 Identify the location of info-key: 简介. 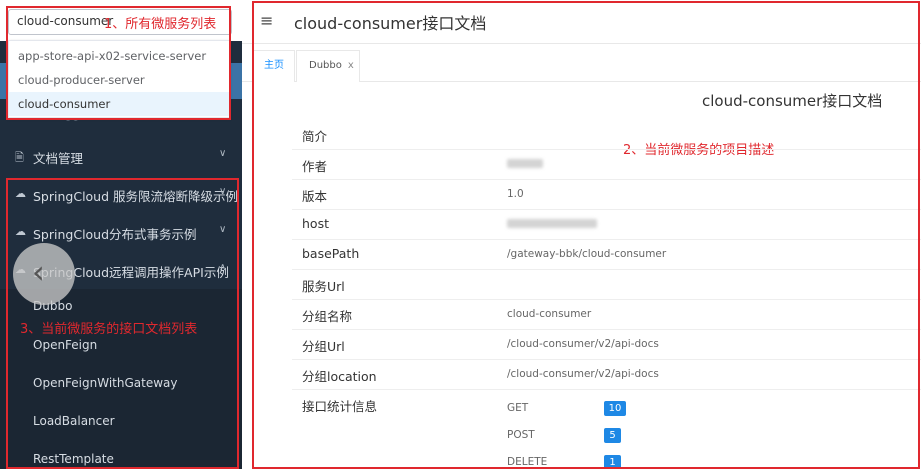
(315, 136).